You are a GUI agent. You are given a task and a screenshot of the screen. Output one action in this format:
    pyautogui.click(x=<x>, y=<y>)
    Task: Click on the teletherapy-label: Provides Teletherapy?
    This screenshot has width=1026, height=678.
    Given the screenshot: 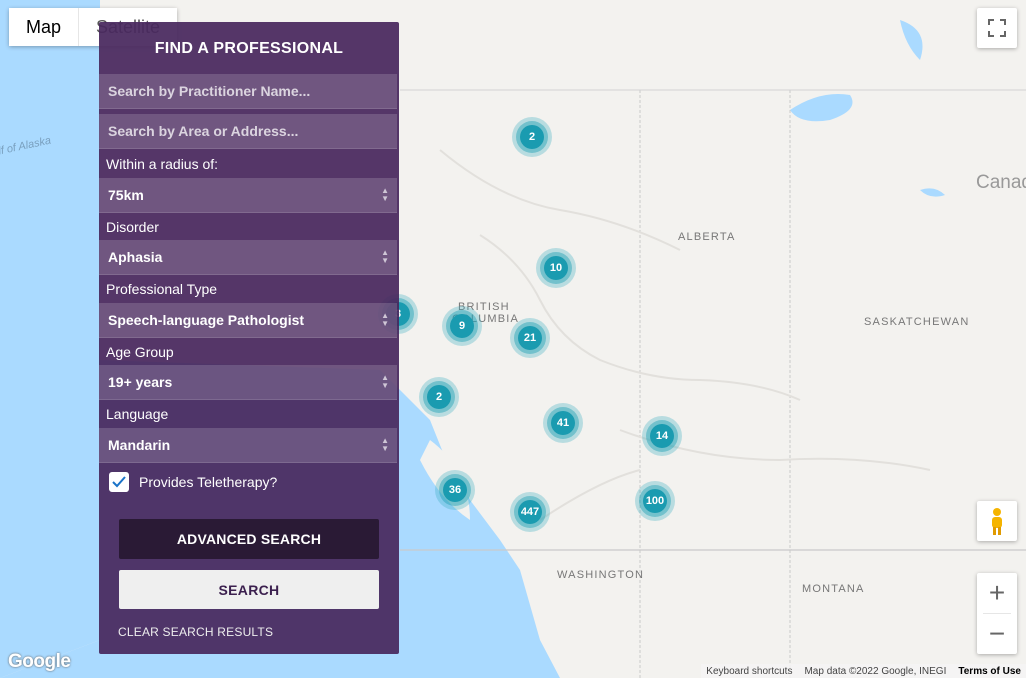 What is the action you would take?
    pyautogui.click(x=208, y=482)
    